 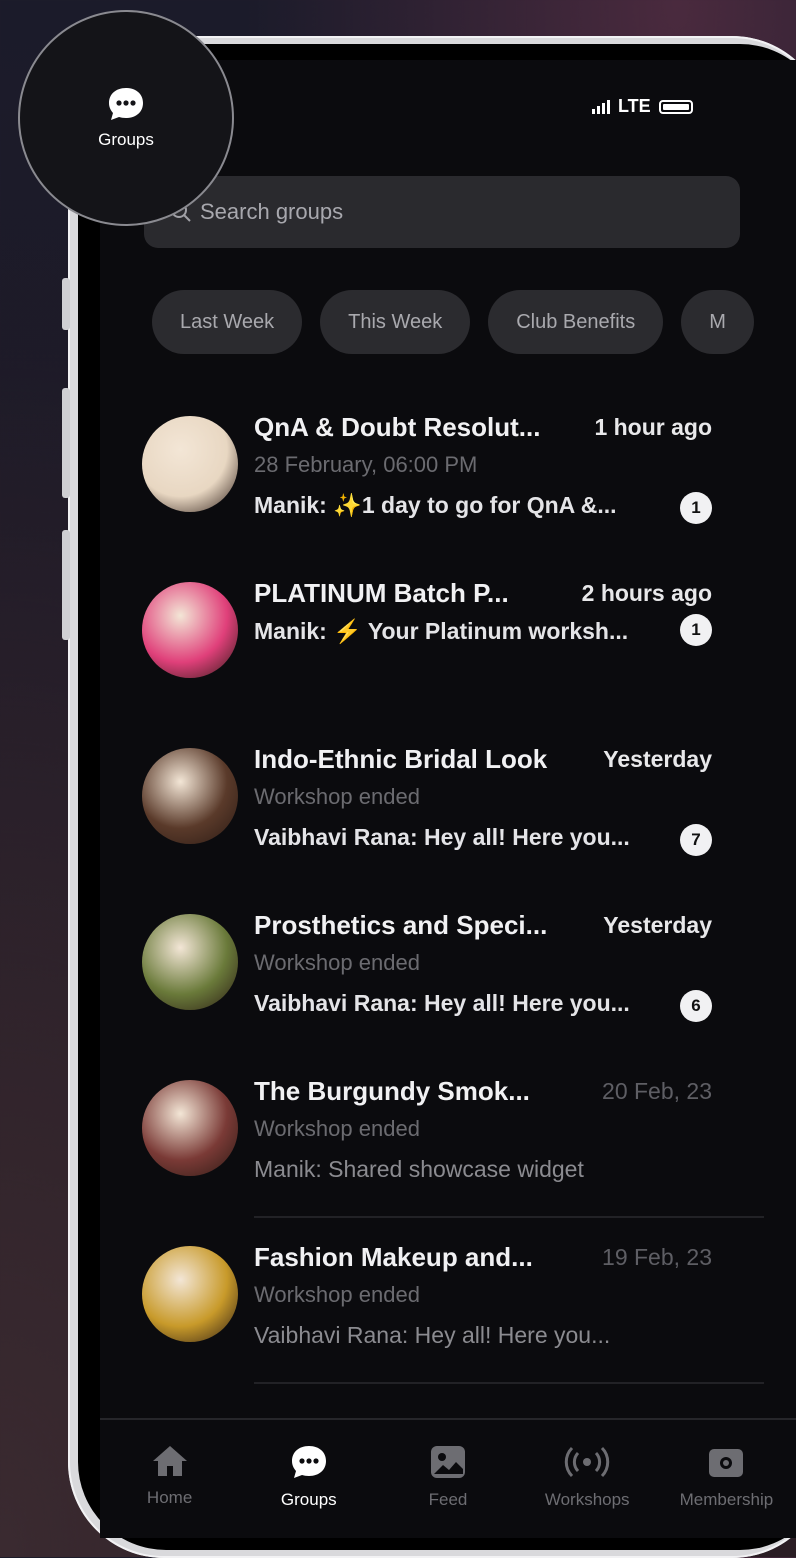 What do you see at coordinates (726, 1479) in the screenshot?
I see `nav-membership: Membership` at bounding box center [726, 1479].